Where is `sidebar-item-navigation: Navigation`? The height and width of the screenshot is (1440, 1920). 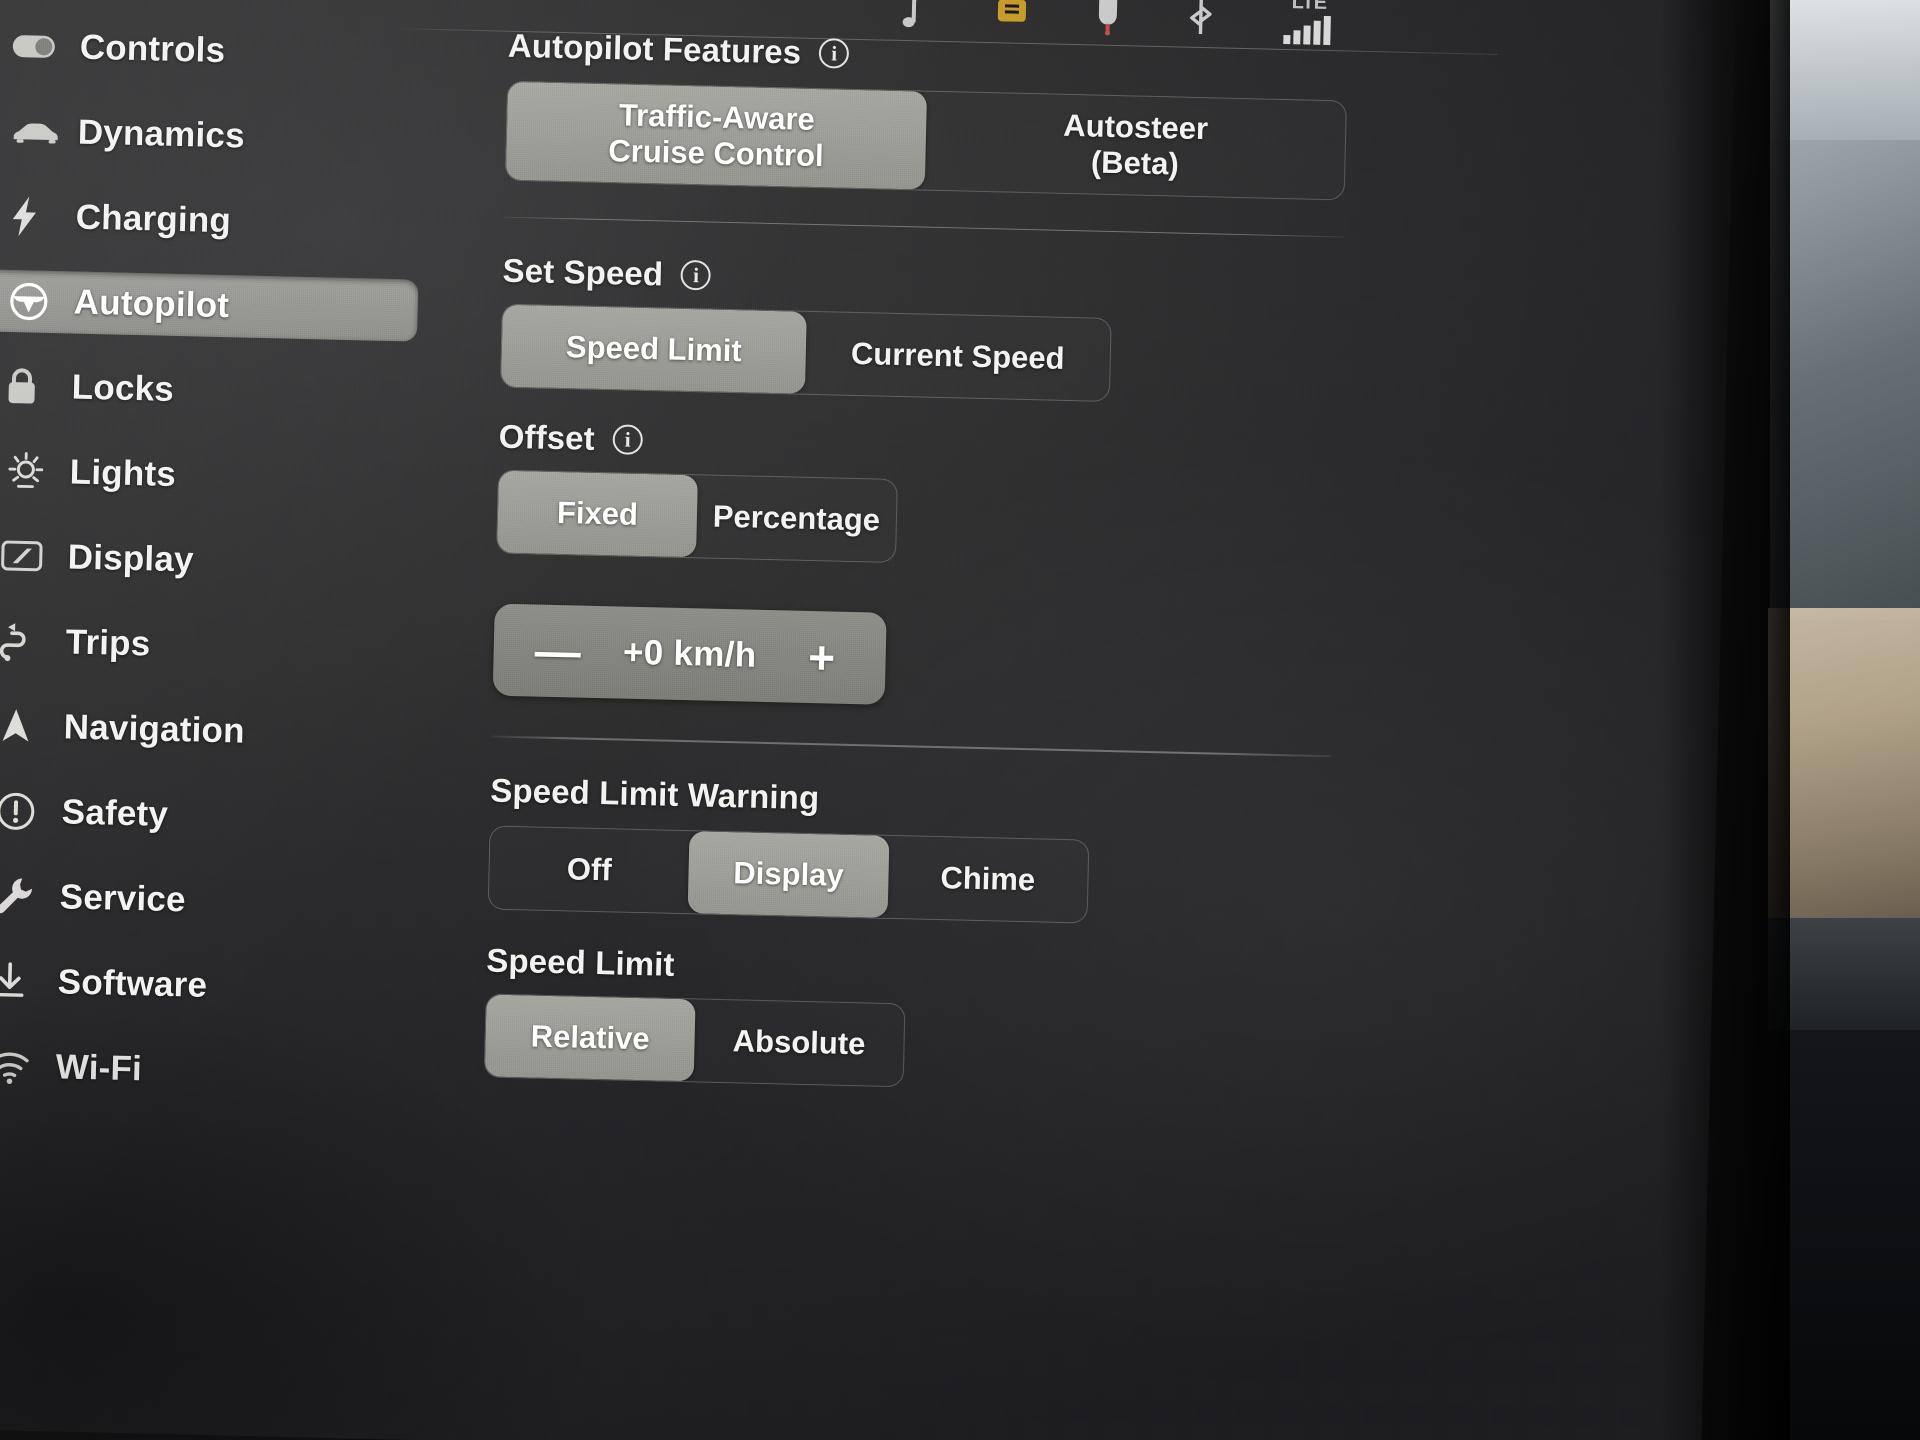
sidebar-item-navigation: Navigation is located at coordinates (204, 730).